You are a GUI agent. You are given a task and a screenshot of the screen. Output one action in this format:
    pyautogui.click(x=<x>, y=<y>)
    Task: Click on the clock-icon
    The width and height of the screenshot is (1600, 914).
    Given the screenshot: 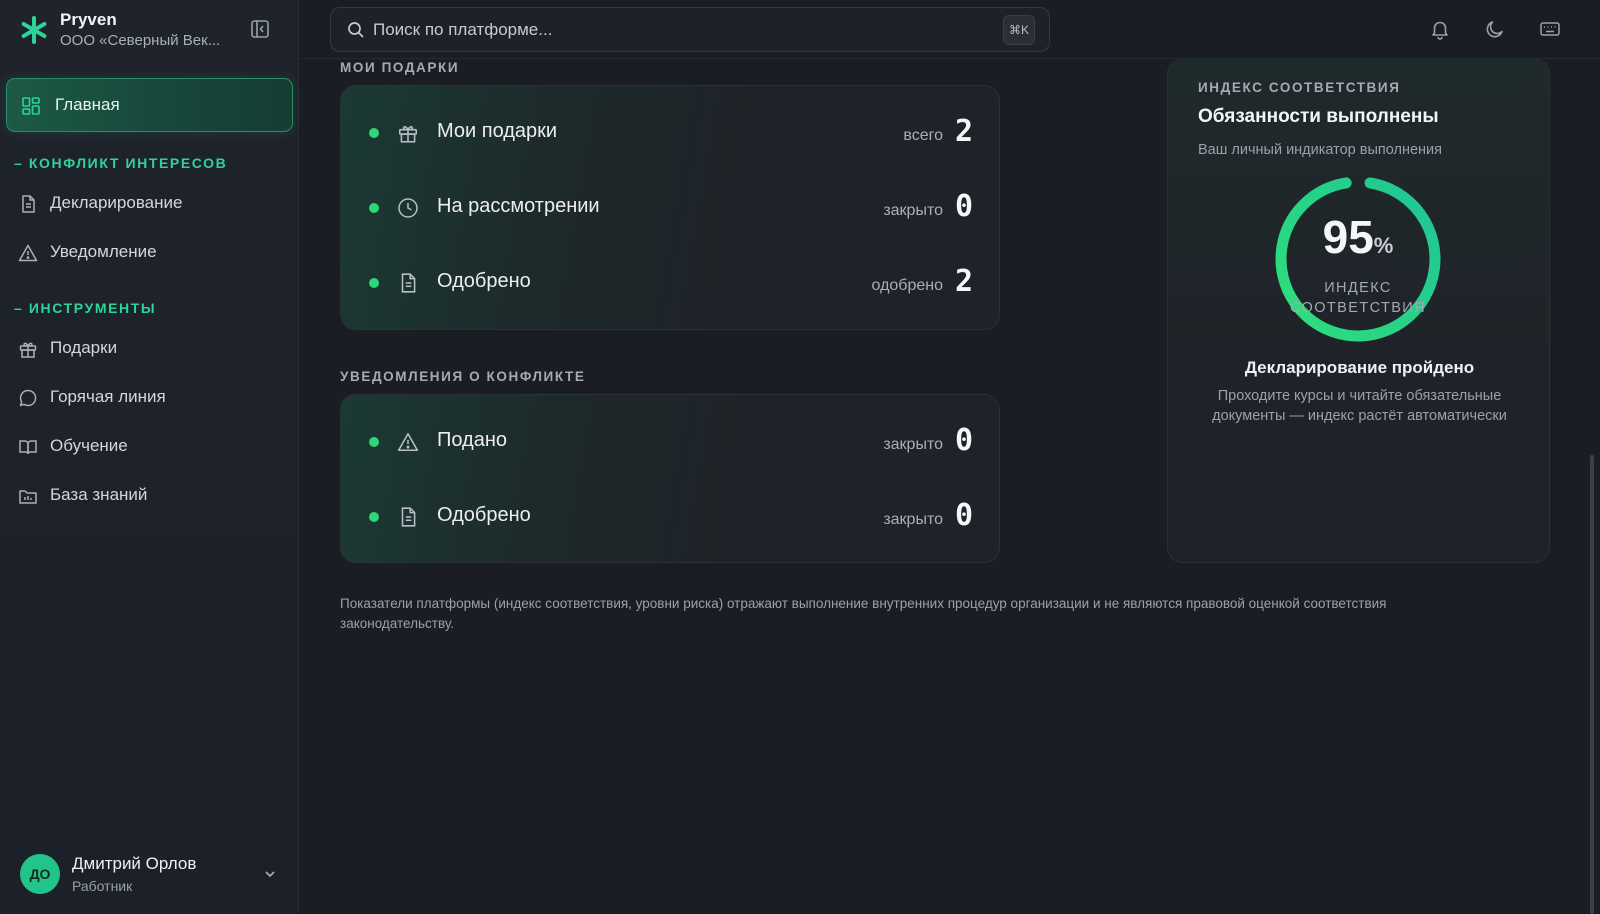 What is the action you would take?
    pyautogui.click(x=408, y=208)
    